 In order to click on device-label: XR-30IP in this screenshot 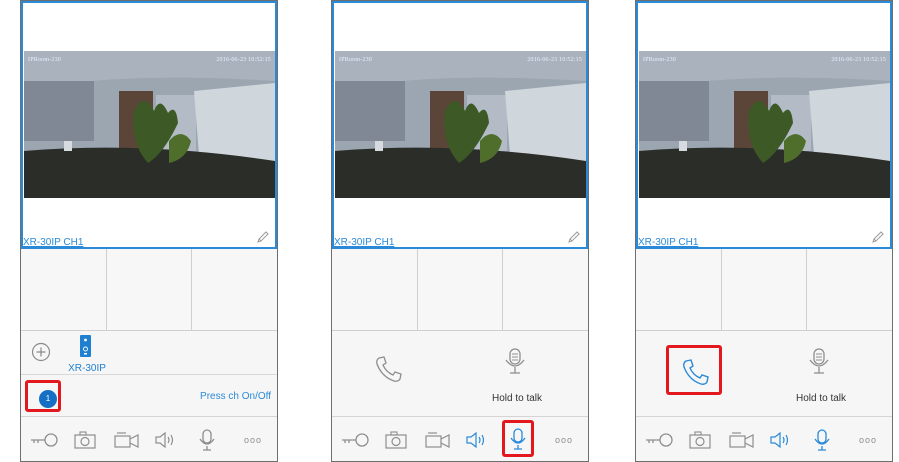, I will do `click(87, 368)`.